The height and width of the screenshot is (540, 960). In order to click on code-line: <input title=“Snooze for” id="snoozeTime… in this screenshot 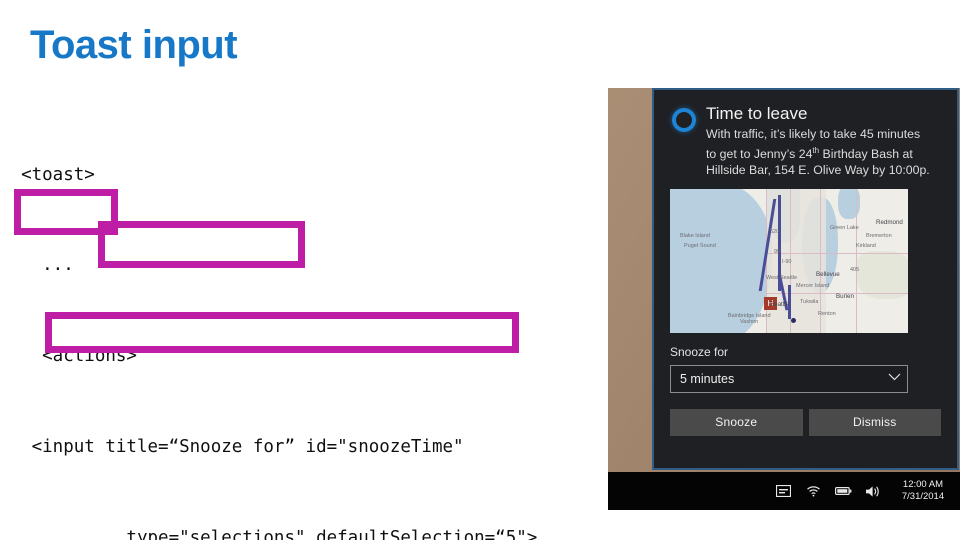, I will do `click(232, 447)`.